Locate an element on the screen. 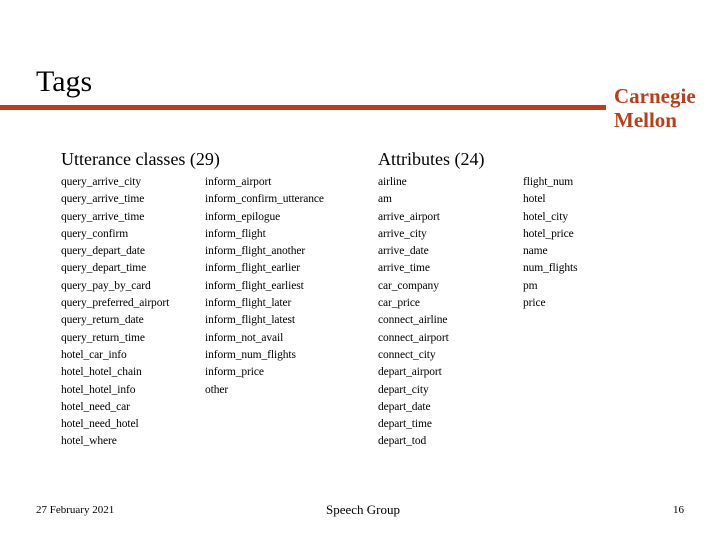 The width and height of the screenshot is (720, 540). tag-item: hotel_car_info is located at coordinates (94, 354).